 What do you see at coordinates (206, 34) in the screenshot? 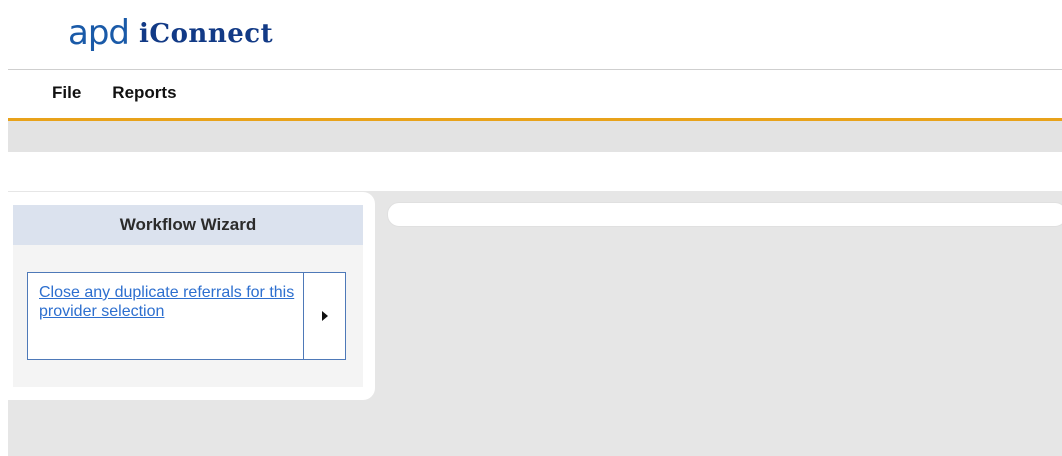
I see `logo-iconnect-text: iConnect` at bounding box center [206, 34].